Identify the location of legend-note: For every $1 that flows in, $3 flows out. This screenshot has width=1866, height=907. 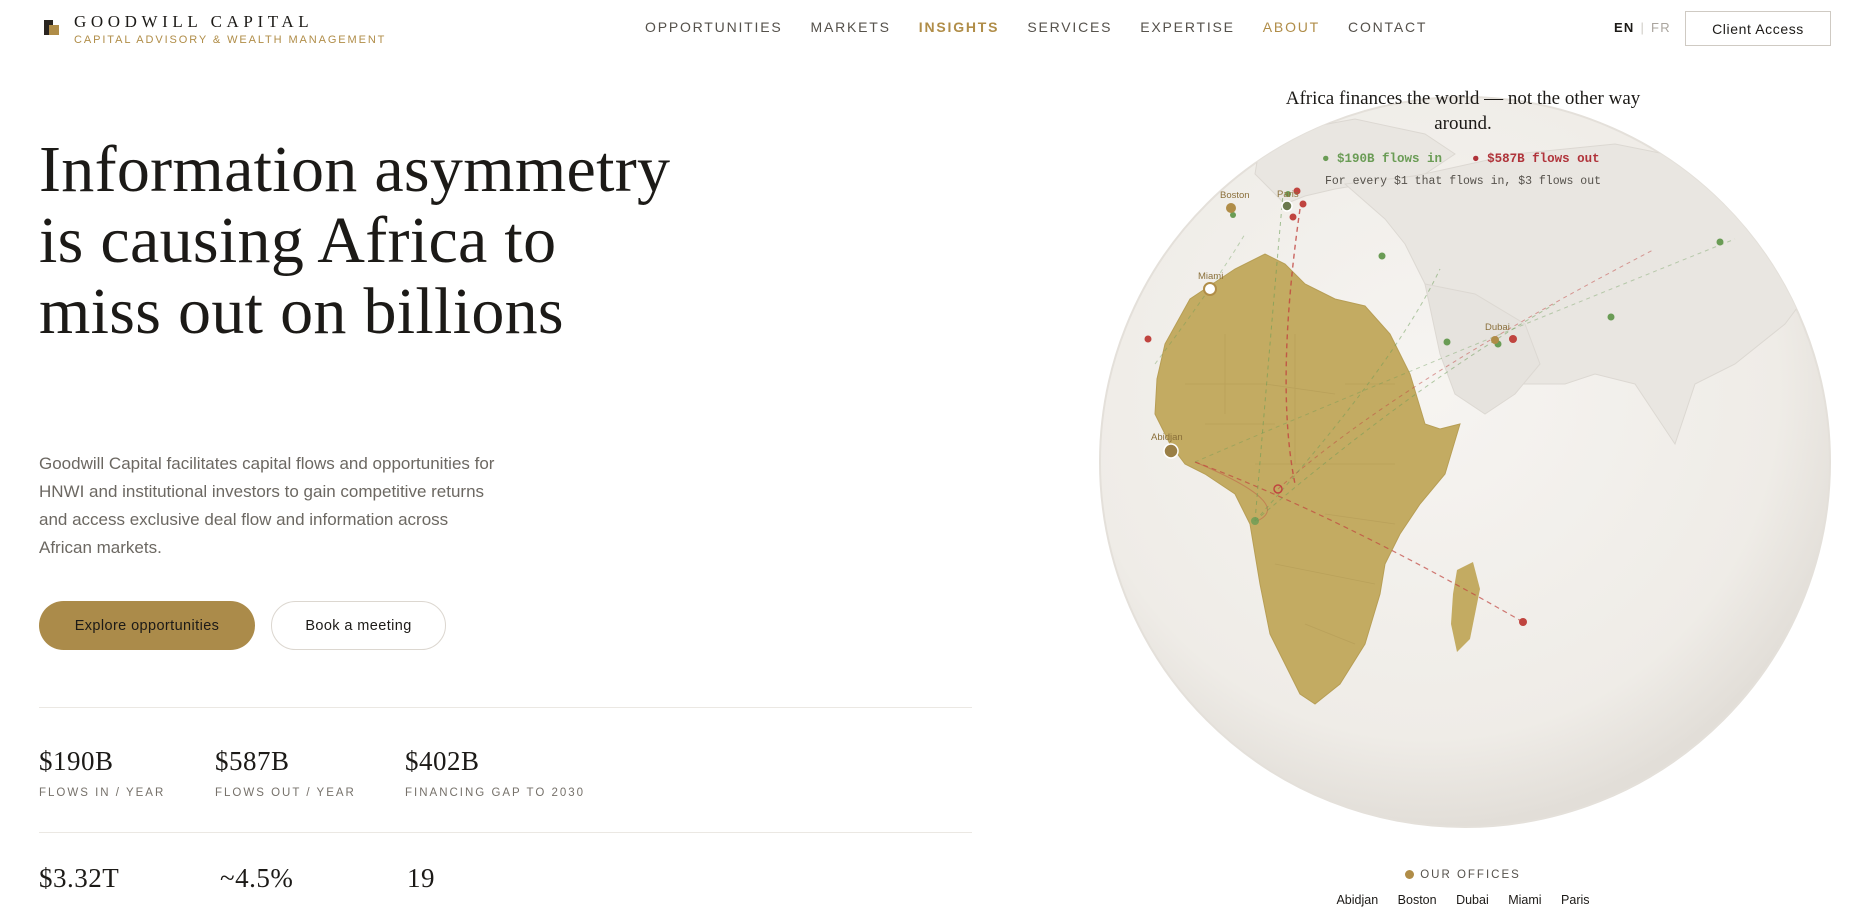
(1463, 181).